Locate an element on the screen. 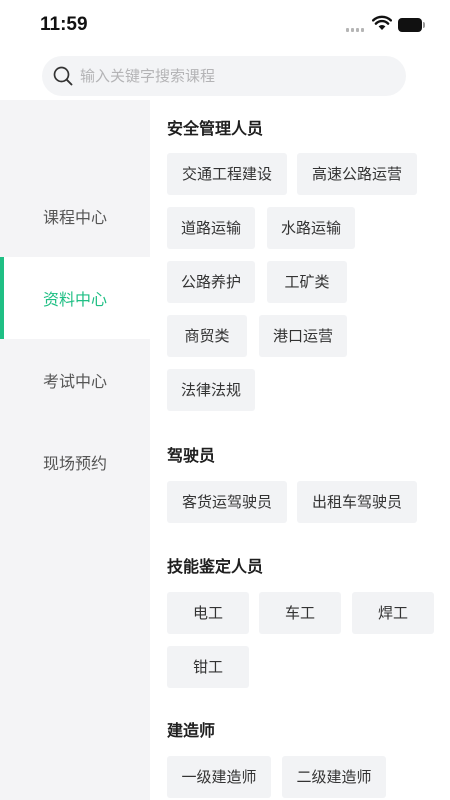  sidebar-item-materials-center: 资料中心 is located at coordinates (75, 298).